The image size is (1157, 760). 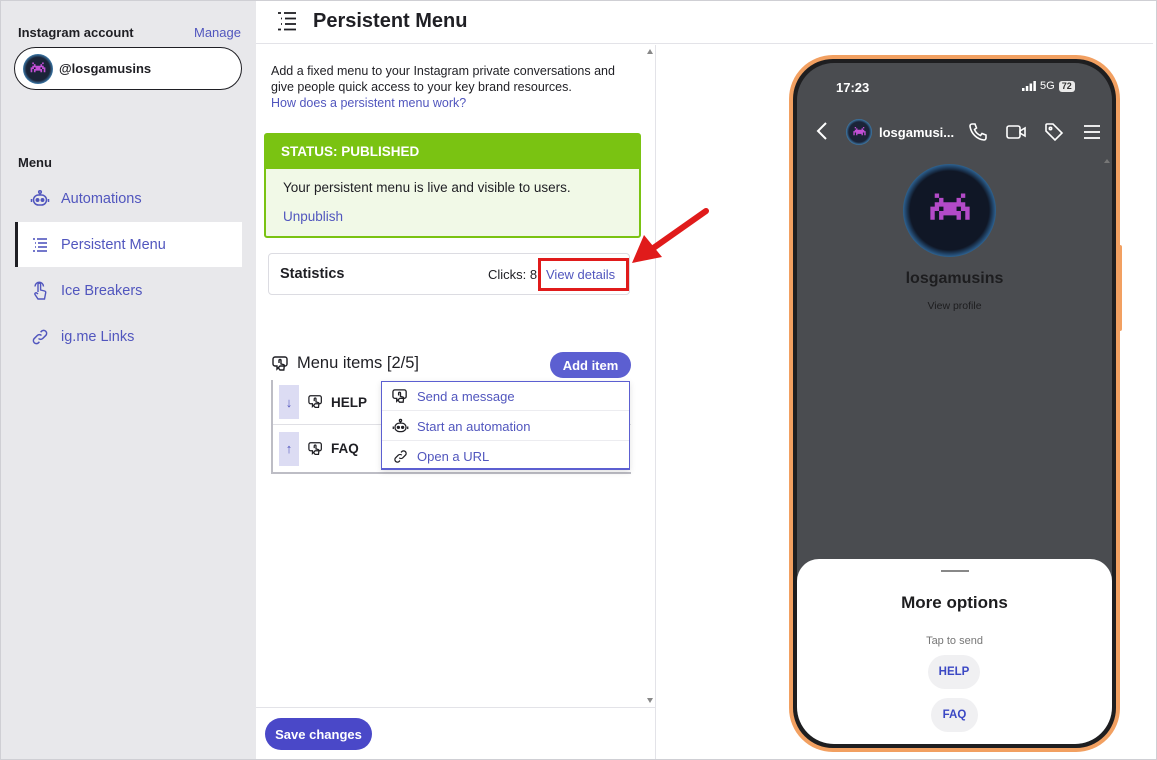 I want to click on tap-hand-icon, so click(x=40, y=291).